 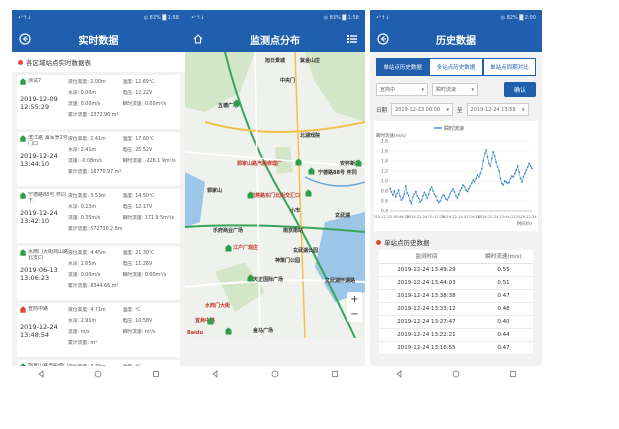 I want to click on menu-icon, so click(x=352, y=39).